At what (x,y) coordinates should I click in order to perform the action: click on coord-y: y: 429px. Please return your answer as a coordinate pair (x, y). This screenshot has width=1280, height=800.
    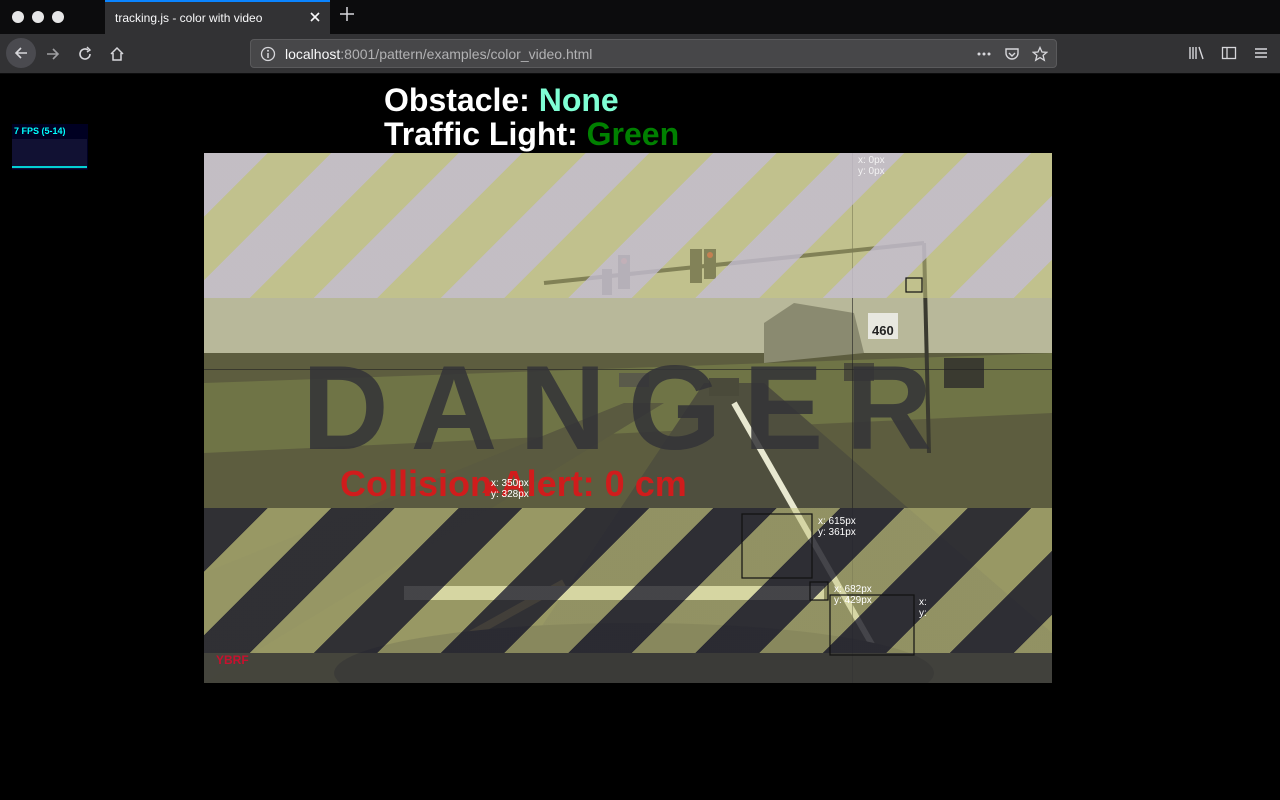
    Looking at the image, I should click on (853, 600).